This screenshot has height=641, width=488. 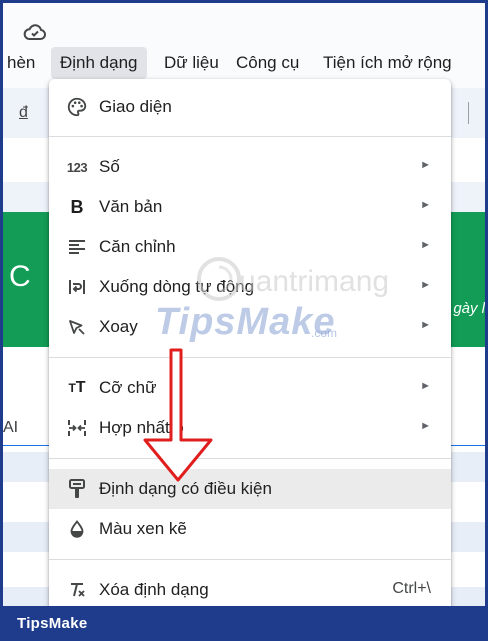 What do you see at coordinates (137, 246) in the screenshot?
I see `menu-item-label: Căn chỉnh` at bounding box center [137, 246].